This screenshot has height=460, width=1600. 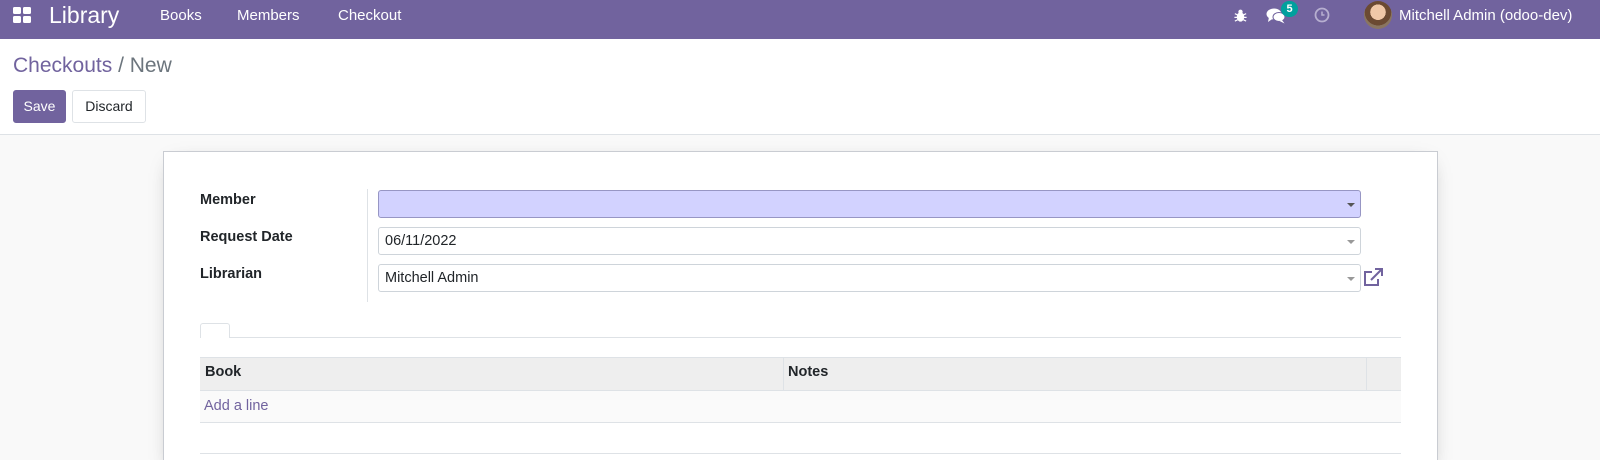 What do you see at coordinates (236, 406) in the screenshot?
I see `add-line-link: Add a line` at bounding box center [236, 406].